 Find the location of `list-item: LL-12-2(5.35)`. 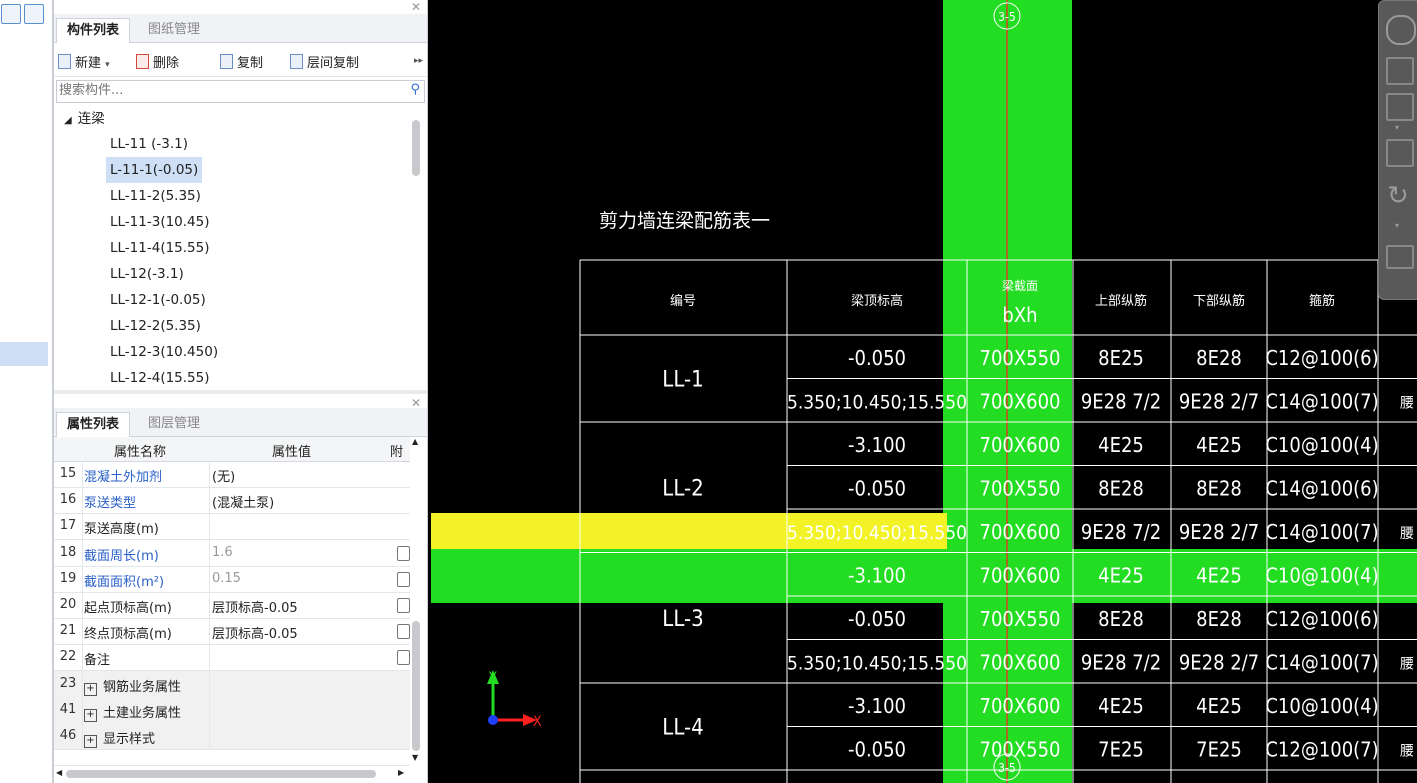

list-item: LL-12-2(5.35) is located at coordinates (155, 326).